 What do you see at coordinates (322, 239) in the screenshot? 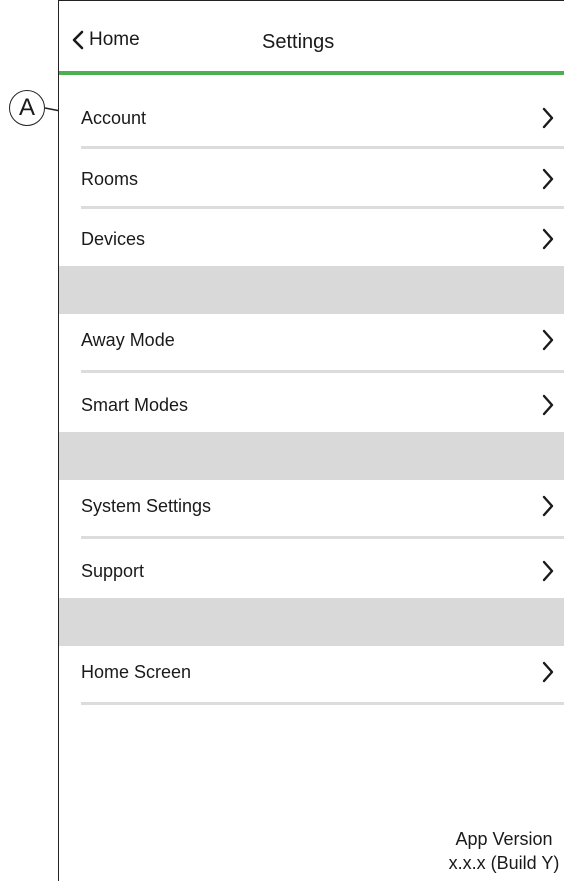
I see `settings-item-devices: Devices` at bounding box center [322, 239].